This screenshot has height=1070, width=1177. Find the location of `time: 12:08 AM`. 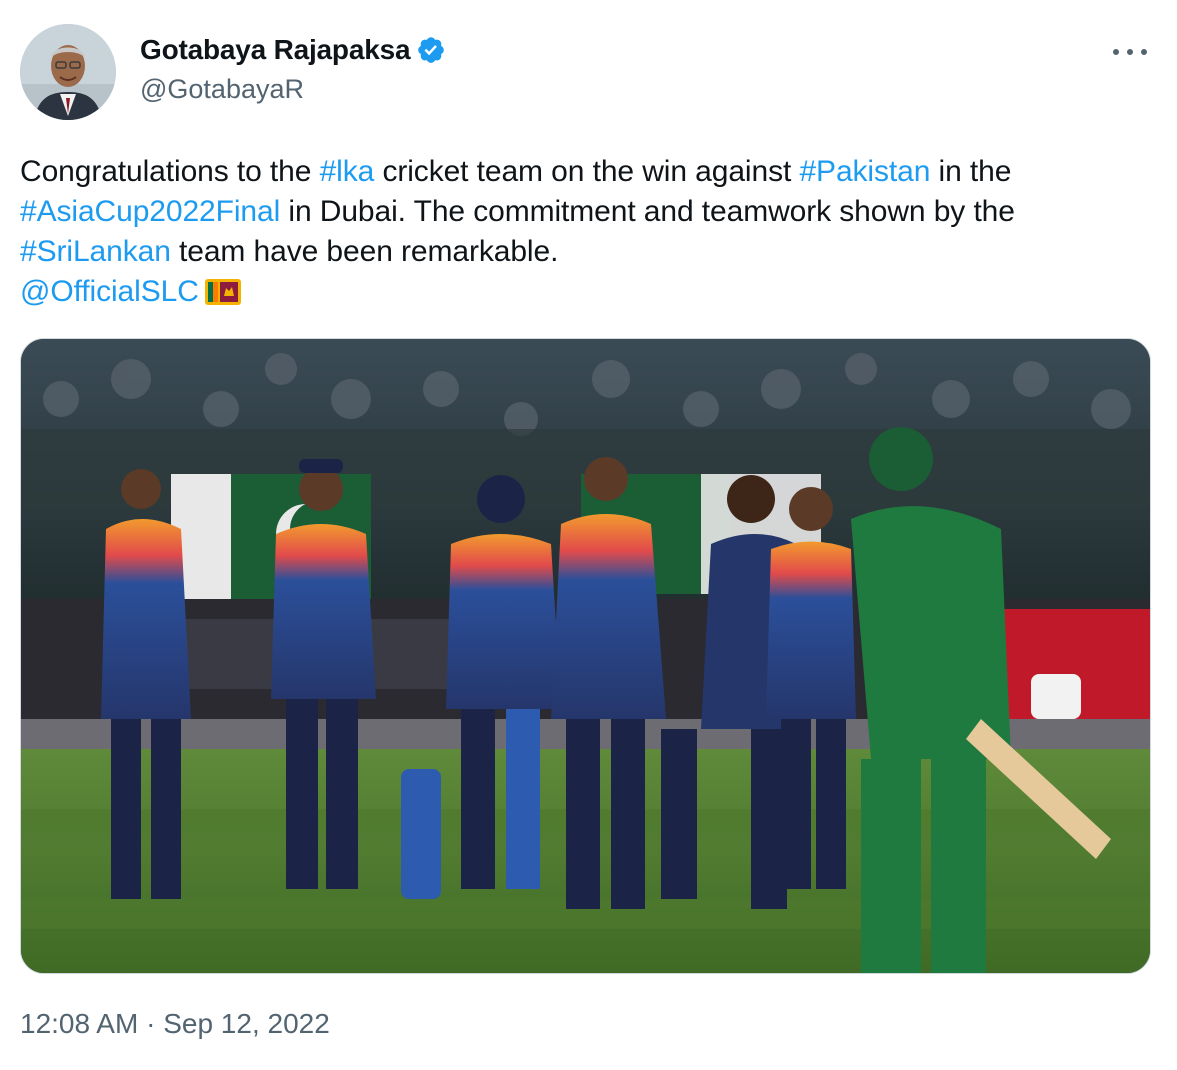

time: 12:08 AM is located at coordinates (79, 1023).